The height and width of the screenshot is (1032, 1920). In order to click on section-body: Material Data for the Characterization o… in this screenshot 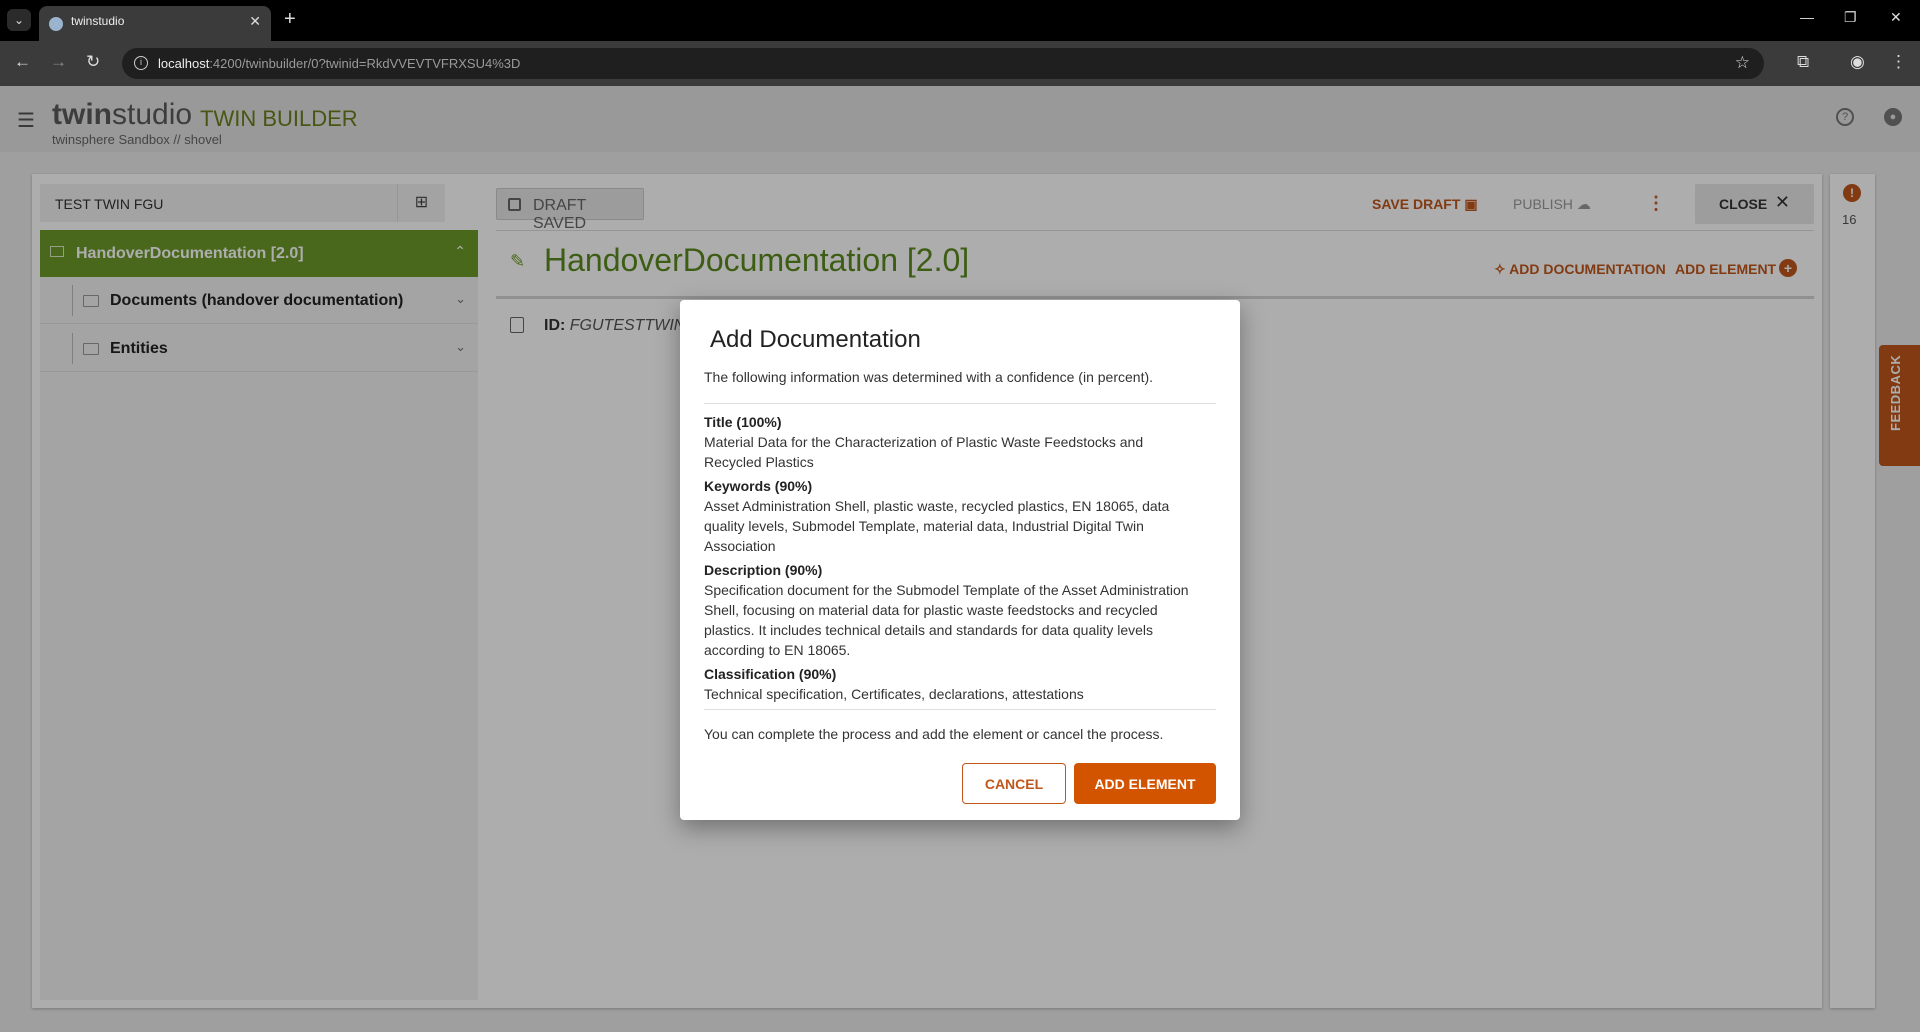, I will do `click(924, 452)`.